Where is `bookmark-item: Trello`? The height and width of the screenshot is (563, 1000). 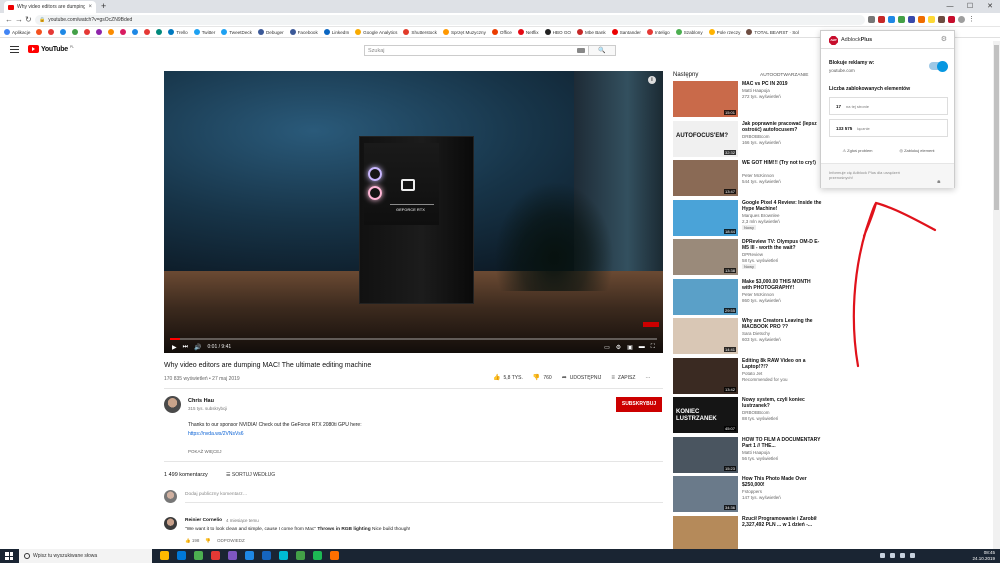 bookmark-item: Trello is located at coordinates (178, 32).